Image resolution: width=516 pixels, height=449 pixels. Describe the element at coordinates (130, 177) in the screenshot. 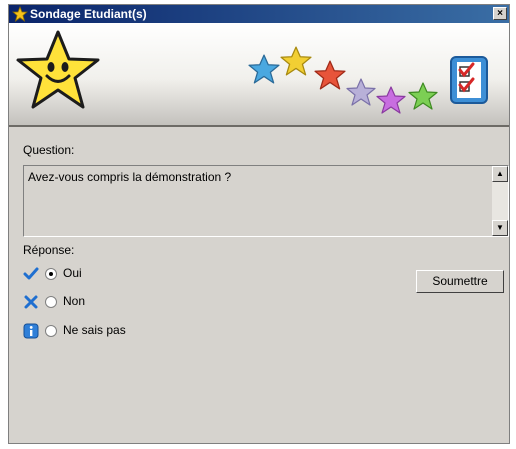

I see `question-text: Avez-vous compris la démonstration ?` at that location.